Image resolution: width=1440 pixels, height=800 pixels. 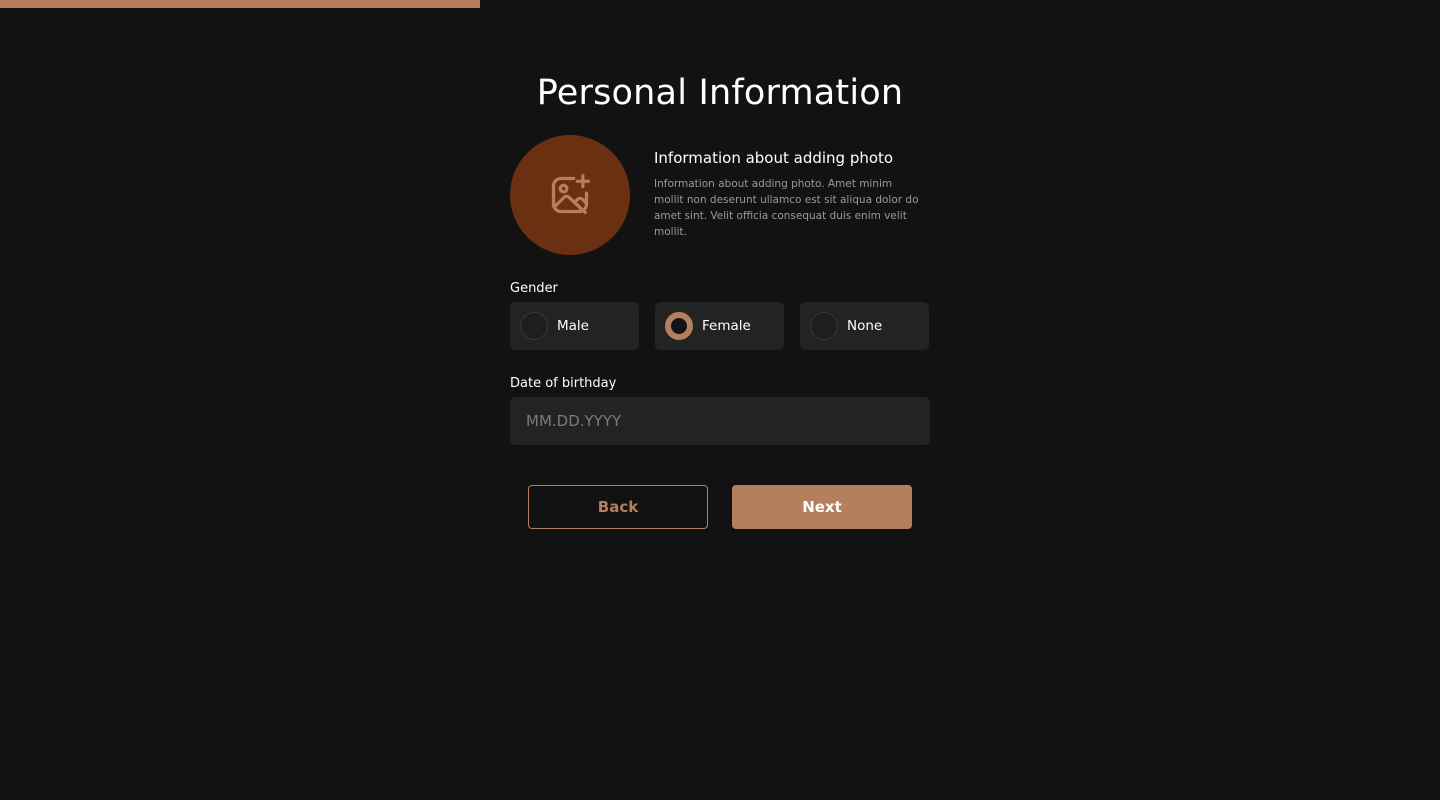 I want to click on gender-option-label: Female, so click(x=726, y=326).